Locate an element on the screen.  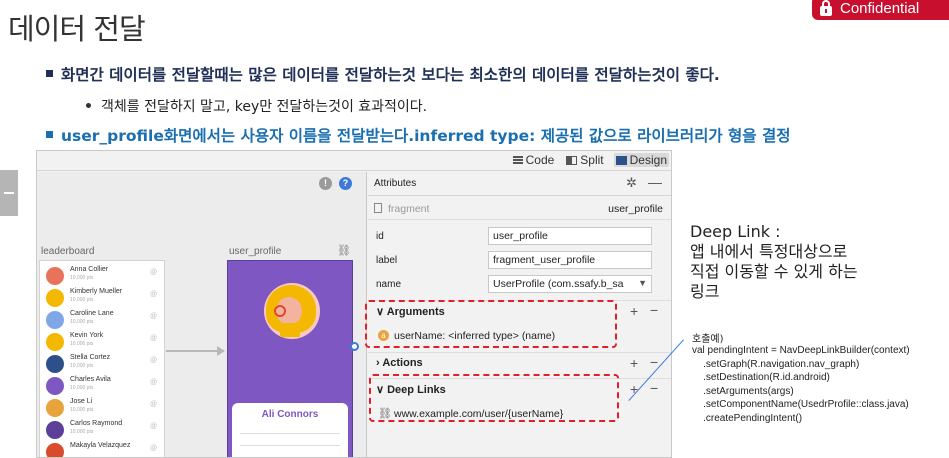
name-select-value: UserProfile (com.ssafy.b_sa is located at coordinates (558, 284).